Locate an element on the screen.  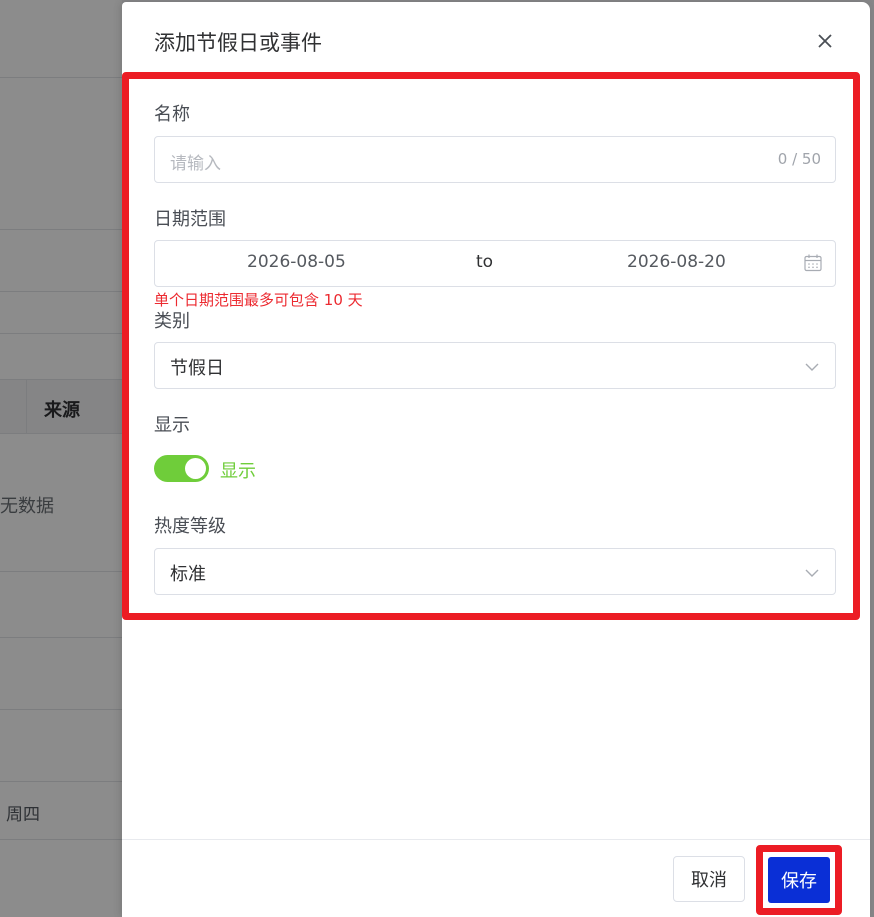
date-range-start: 2026-08-05 is located at coordinates (296, 262).